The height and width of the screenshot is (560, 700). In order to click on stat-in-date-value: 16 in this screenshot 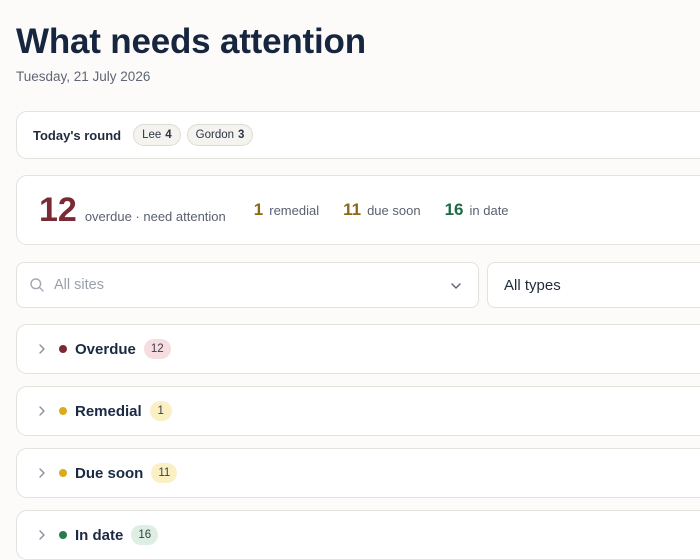, I will do `click(454, 209)`.